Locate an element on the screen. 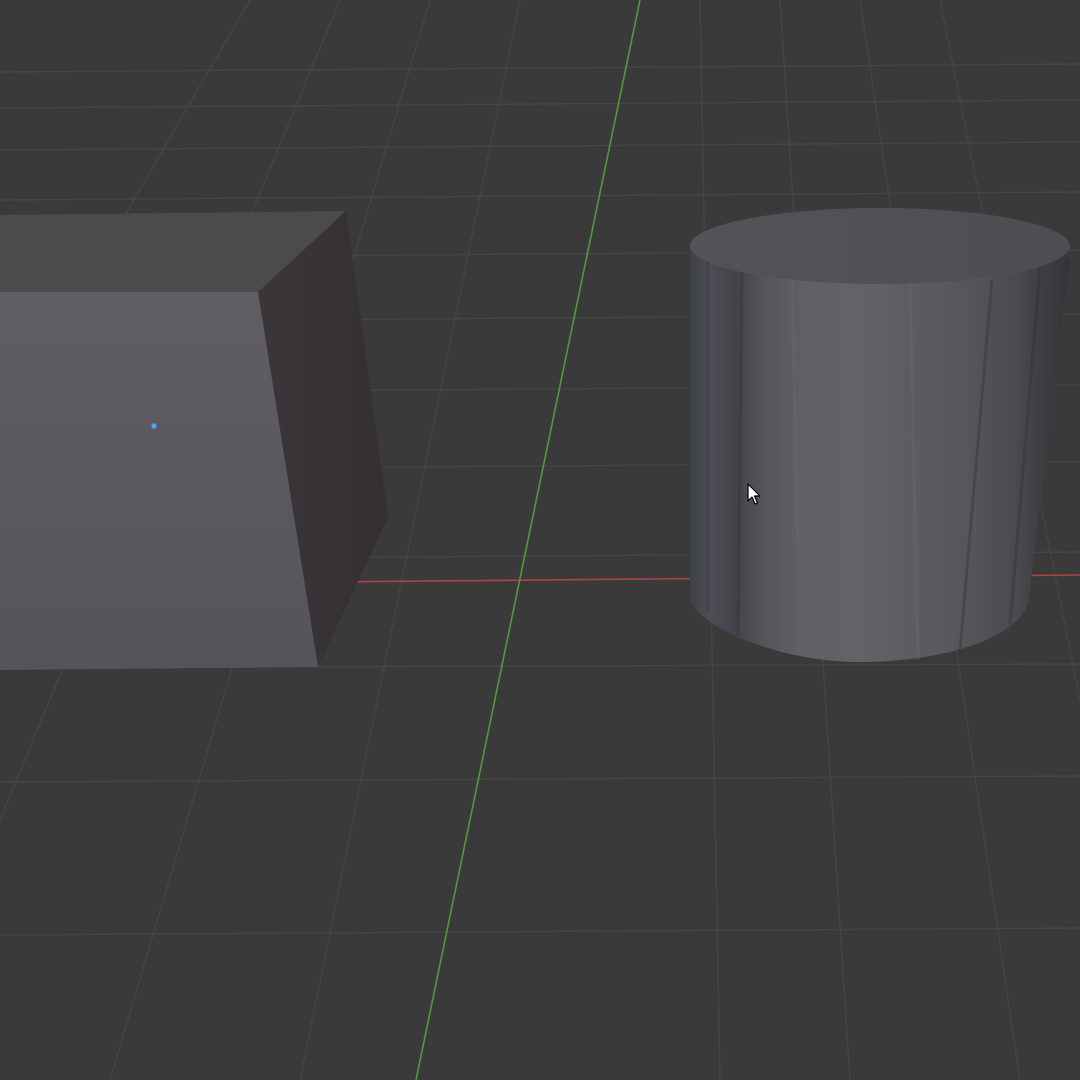  cylinder-top-face is located at coordinates (880, 246).